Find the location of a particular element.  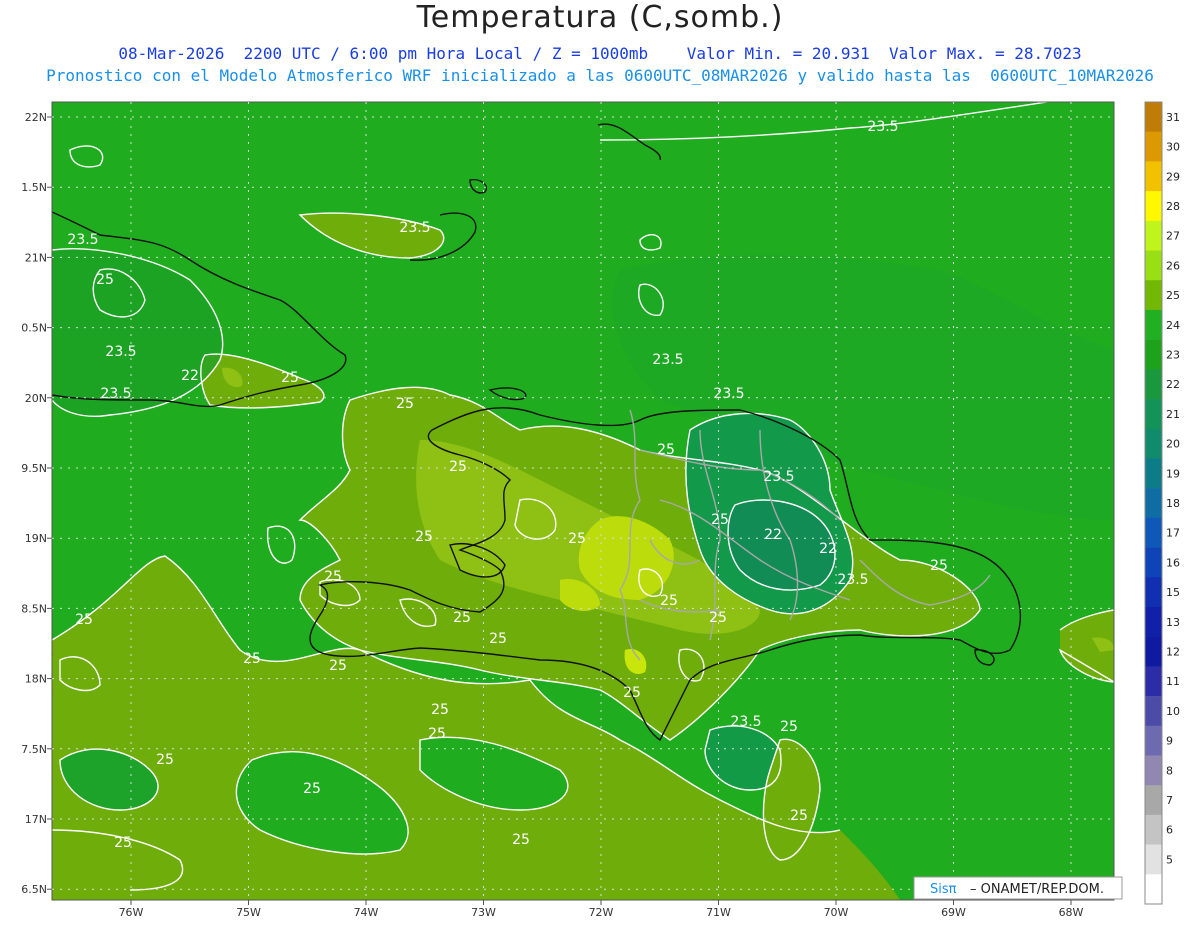

legend-tick: 16 is located at coordinates (1173, 562).